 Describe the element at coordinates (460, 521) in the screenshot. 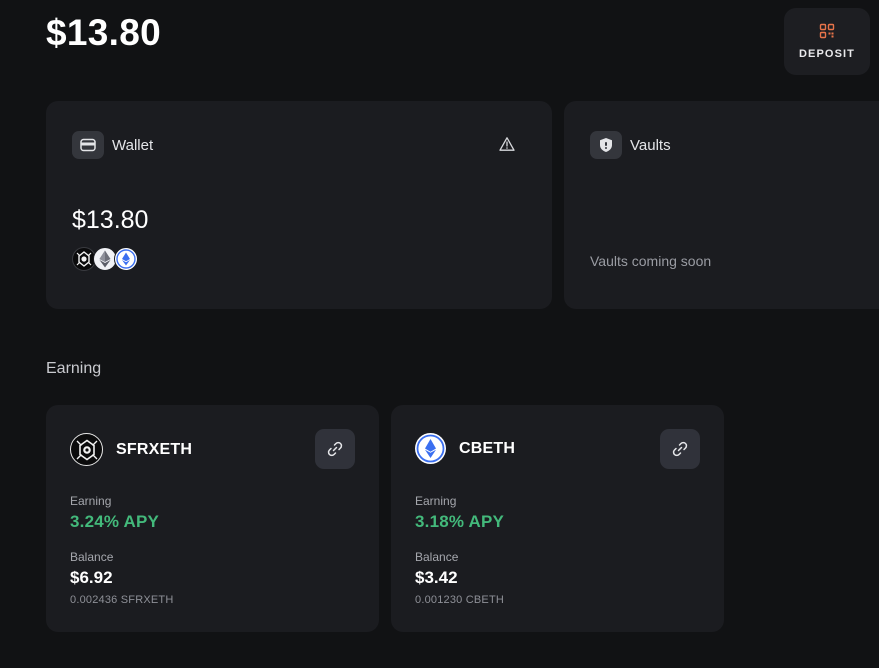

I see `apy-value: 3.18% APY` at that location.